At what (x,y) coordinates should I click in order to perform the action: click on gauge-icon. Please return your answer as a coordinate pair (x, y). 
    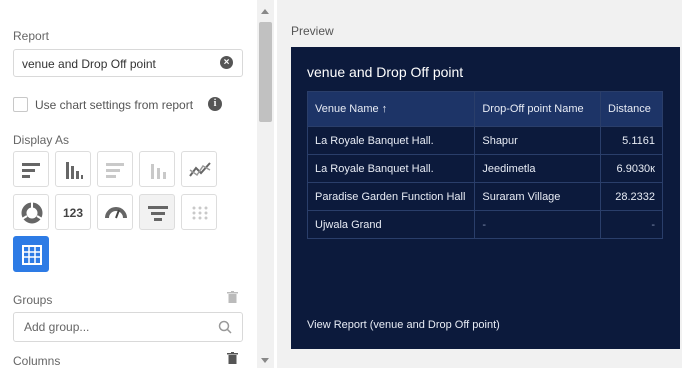
    Looking at the image, I should click on (116, 213).